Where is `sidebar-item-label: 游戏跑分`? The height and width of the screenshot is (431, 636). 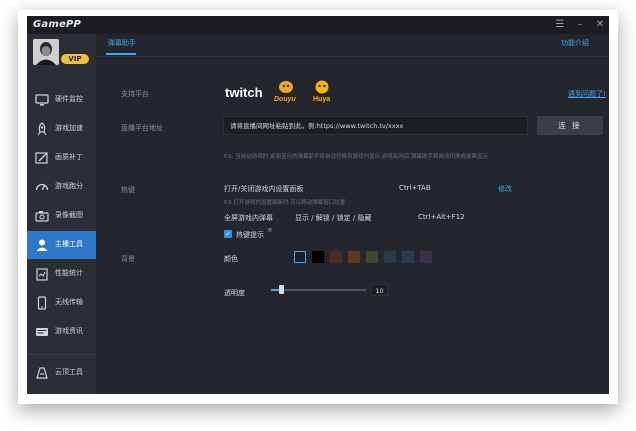 sidebar-item-label: 游戏跑分 is located at coordinates (69, 186).